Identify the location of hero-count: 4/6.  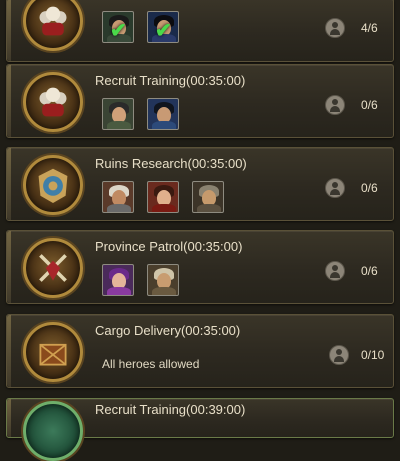
(369, 28).